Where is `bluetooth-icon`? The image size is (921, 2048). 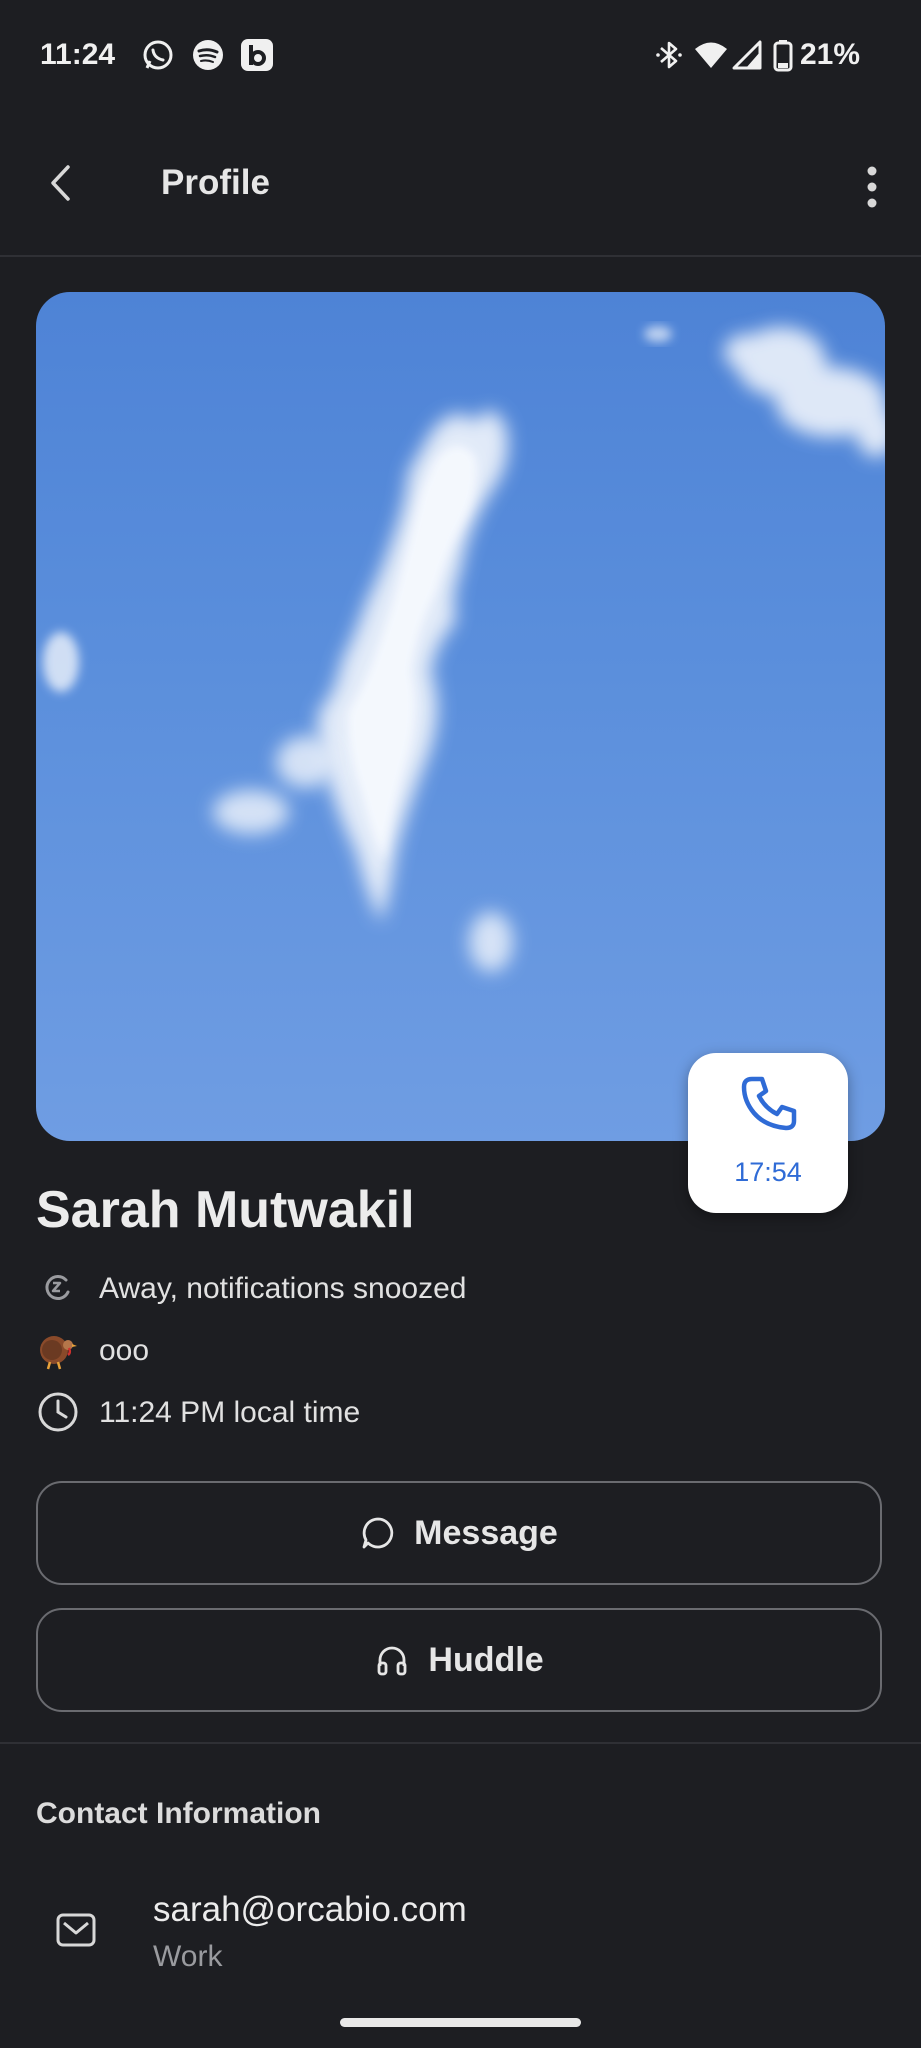 bluetooth-icon is located at coordinates (669, 55).